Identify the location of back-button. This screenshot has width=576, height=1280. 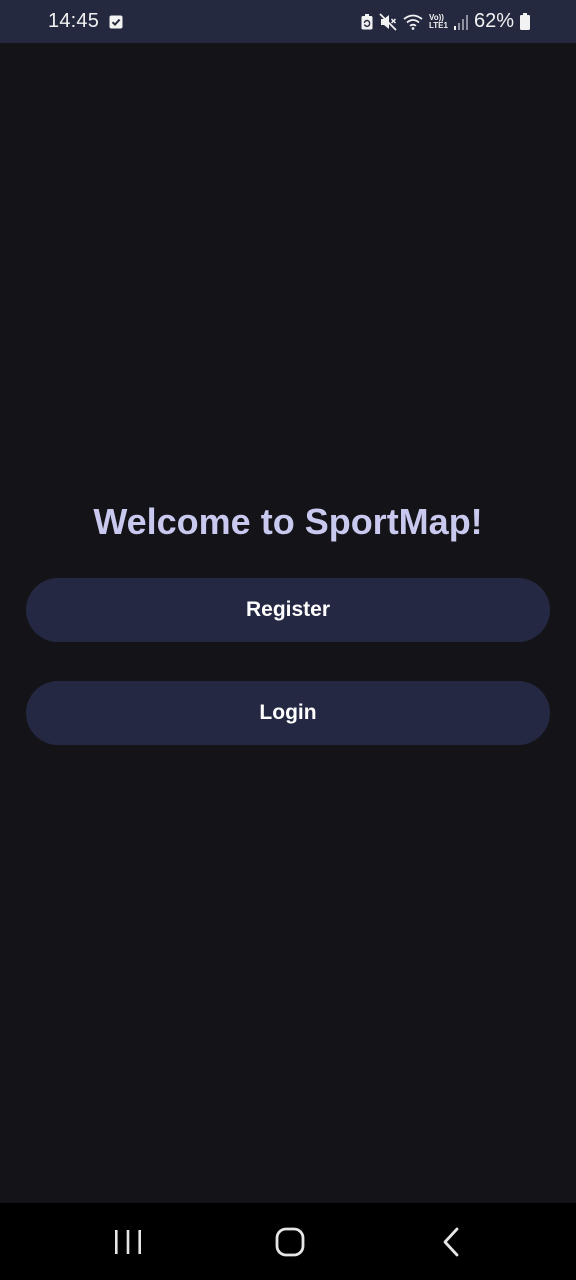
(451, 1241).